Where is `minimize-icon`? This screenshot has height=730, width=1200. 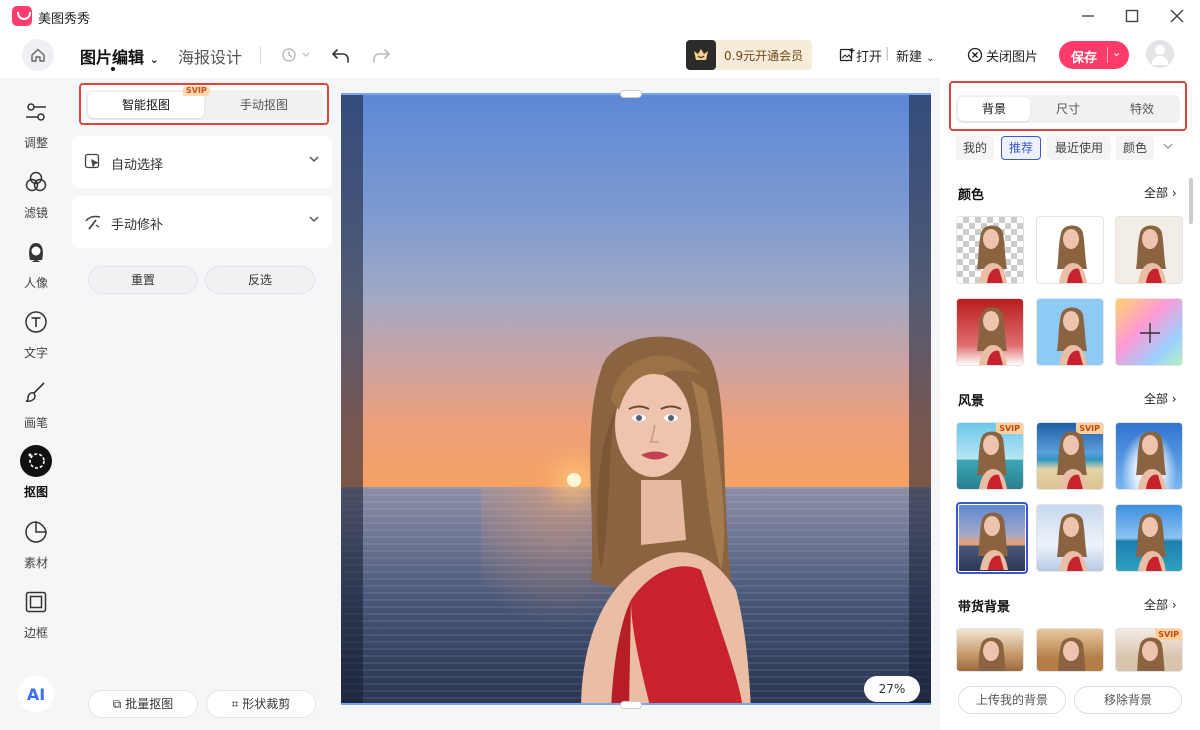 minimize-icon is located at coordinates (1088, 16).